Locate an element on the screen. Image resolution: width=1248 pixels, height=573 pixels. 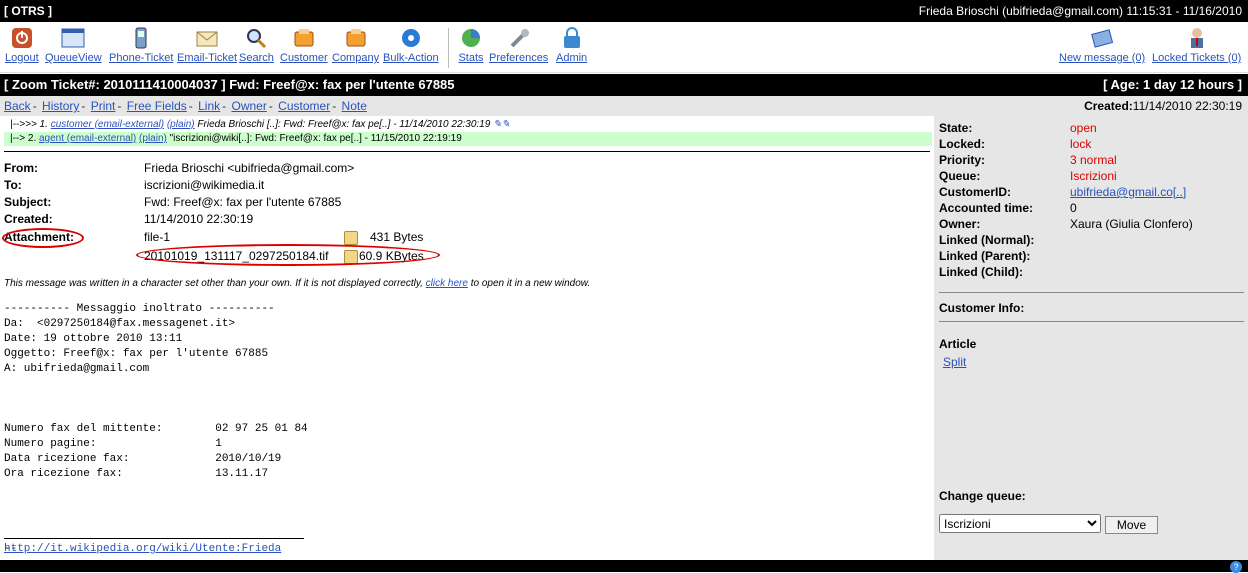
bulk-action-button: Bulk-Action is located at coordinates (411, 45).